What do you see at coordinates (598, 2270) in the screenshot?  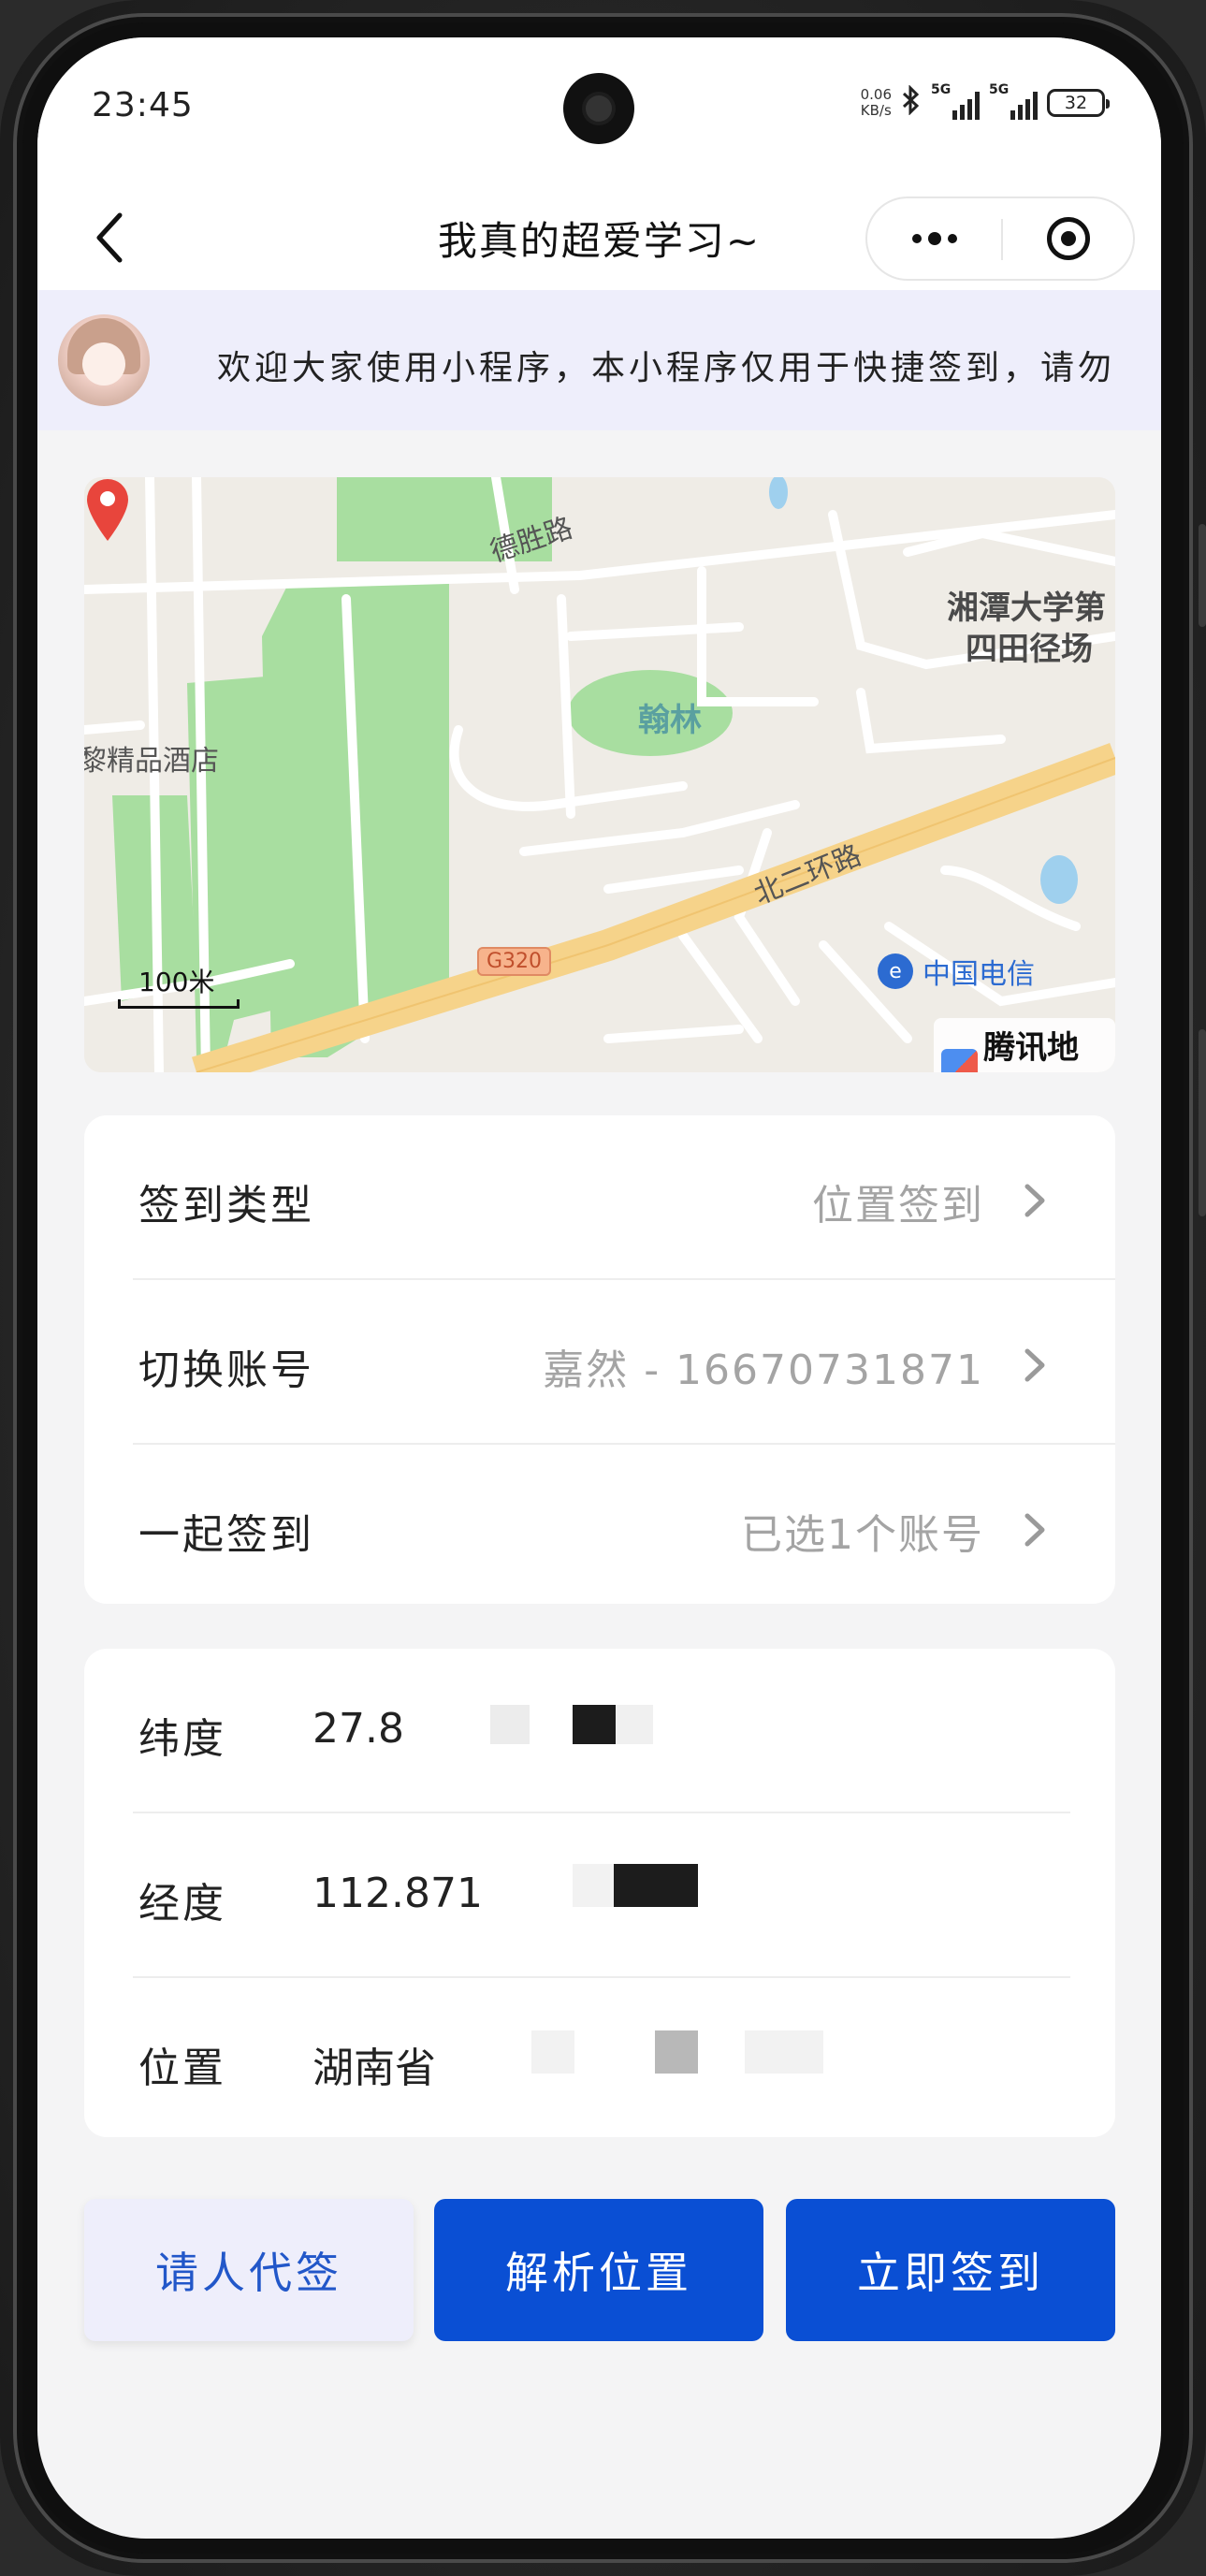 I see `parse-location-button: 解析位置` at bounding box center [598, 2270].